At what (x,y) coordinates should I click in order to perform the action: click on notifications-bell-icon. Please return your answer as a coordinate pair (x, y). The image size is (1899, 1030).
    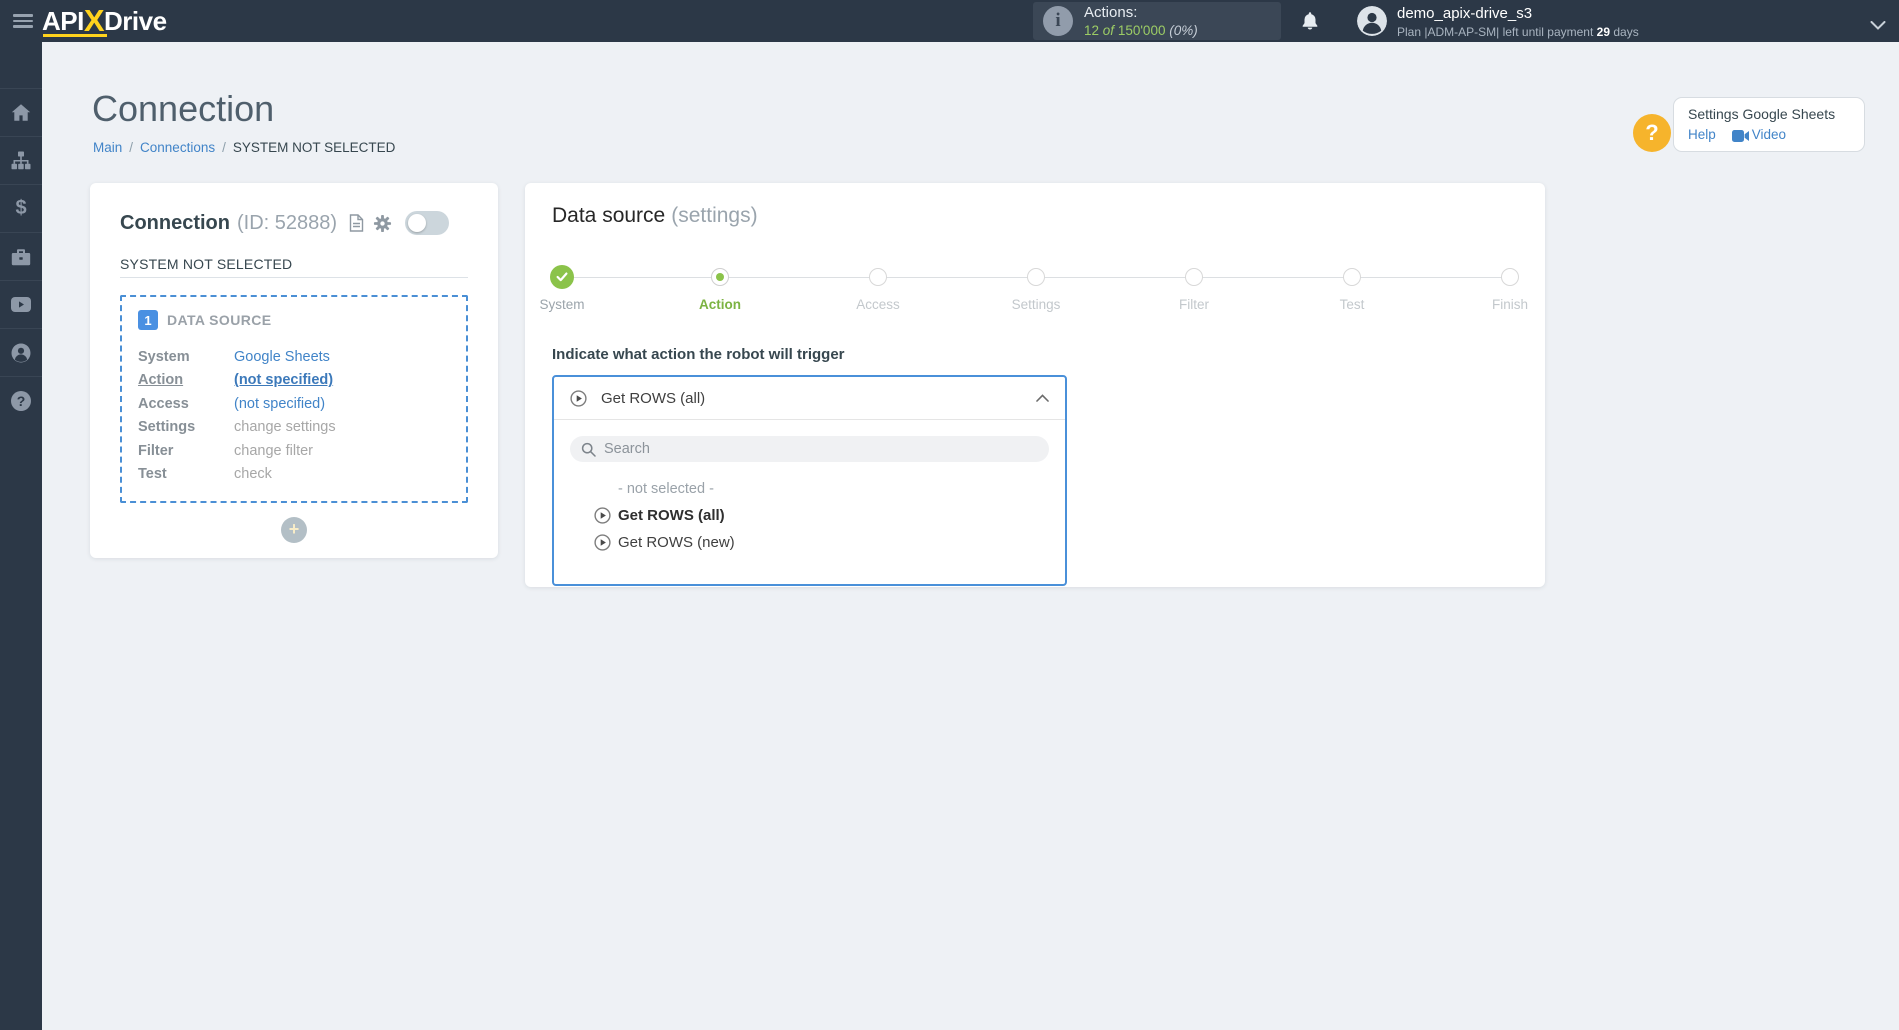
    Looking at the image, I should click on (1310, 23).